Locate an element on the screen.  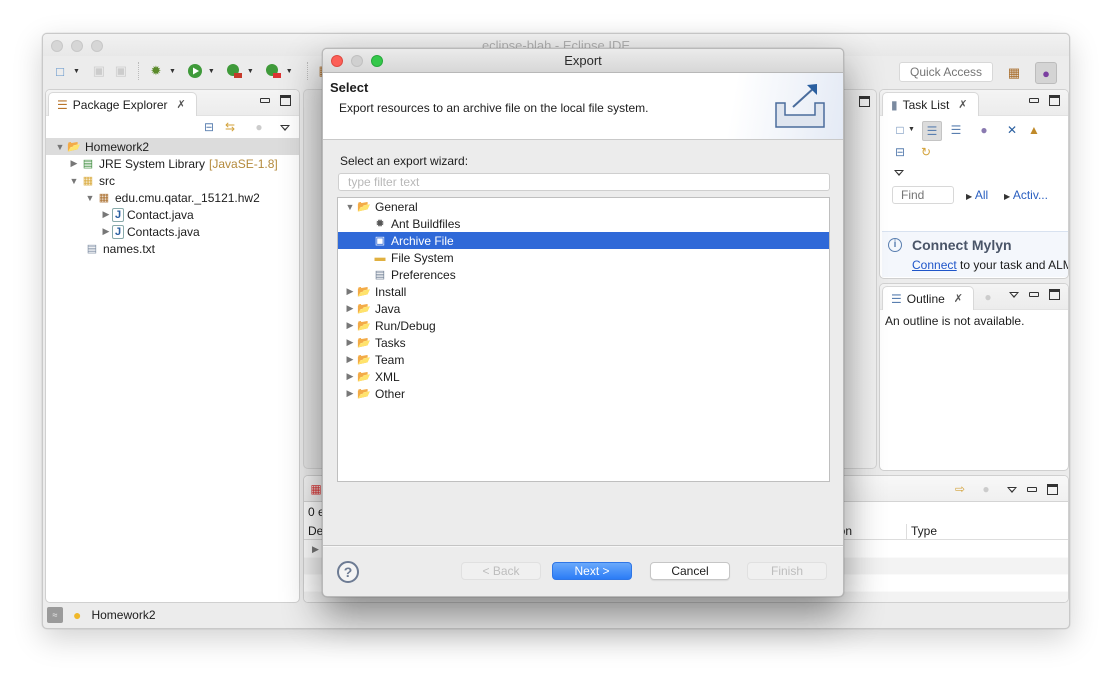
tree-item-project: ▼ 📂 Homework2 is located at coordinates (172, 146).